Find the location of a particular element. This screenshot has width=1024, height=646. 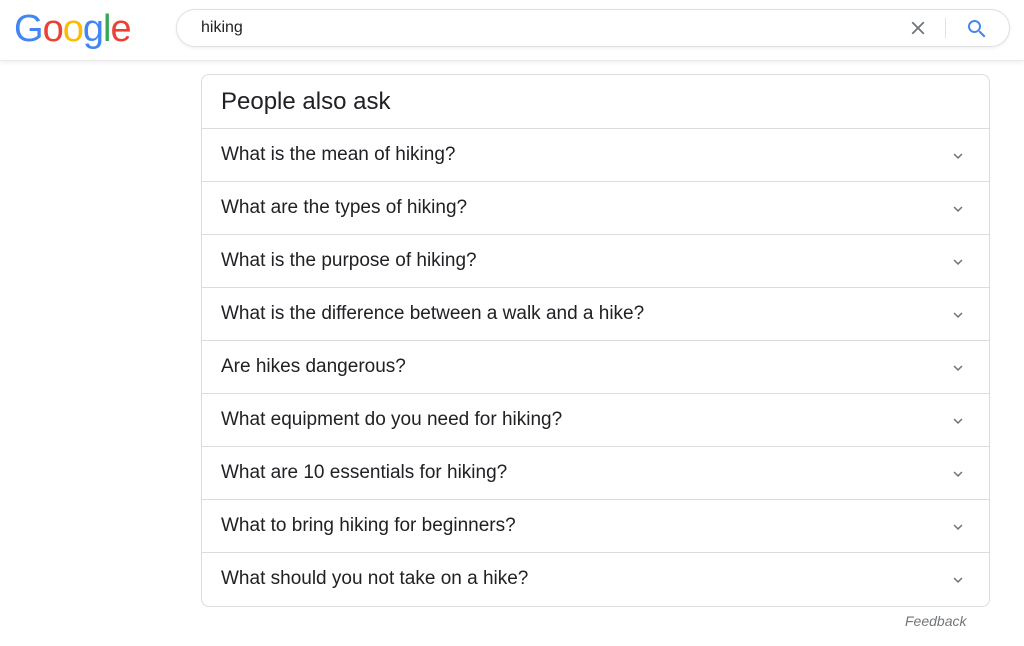

google-logo: Google is located at coordinates (73, 29).